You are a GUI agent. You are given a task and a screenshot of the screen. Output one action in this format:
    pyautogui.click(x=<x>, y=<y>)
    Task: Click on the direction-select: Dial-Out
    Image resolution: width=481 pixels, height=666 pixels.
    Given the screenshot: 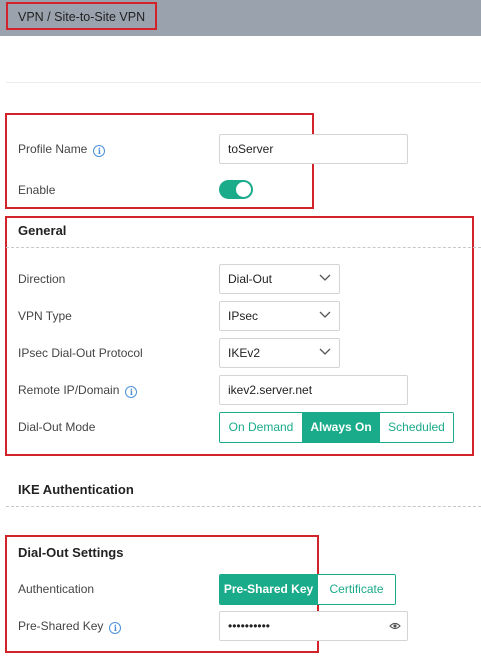 What is the action you would take?
    pyautogui.click(x=279, y=279)
    